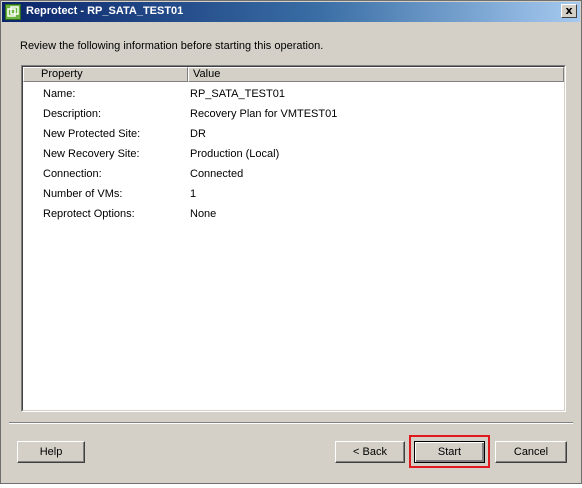 The image size is (582, 488). I want to click on value-cell: None, so click(203, 214).